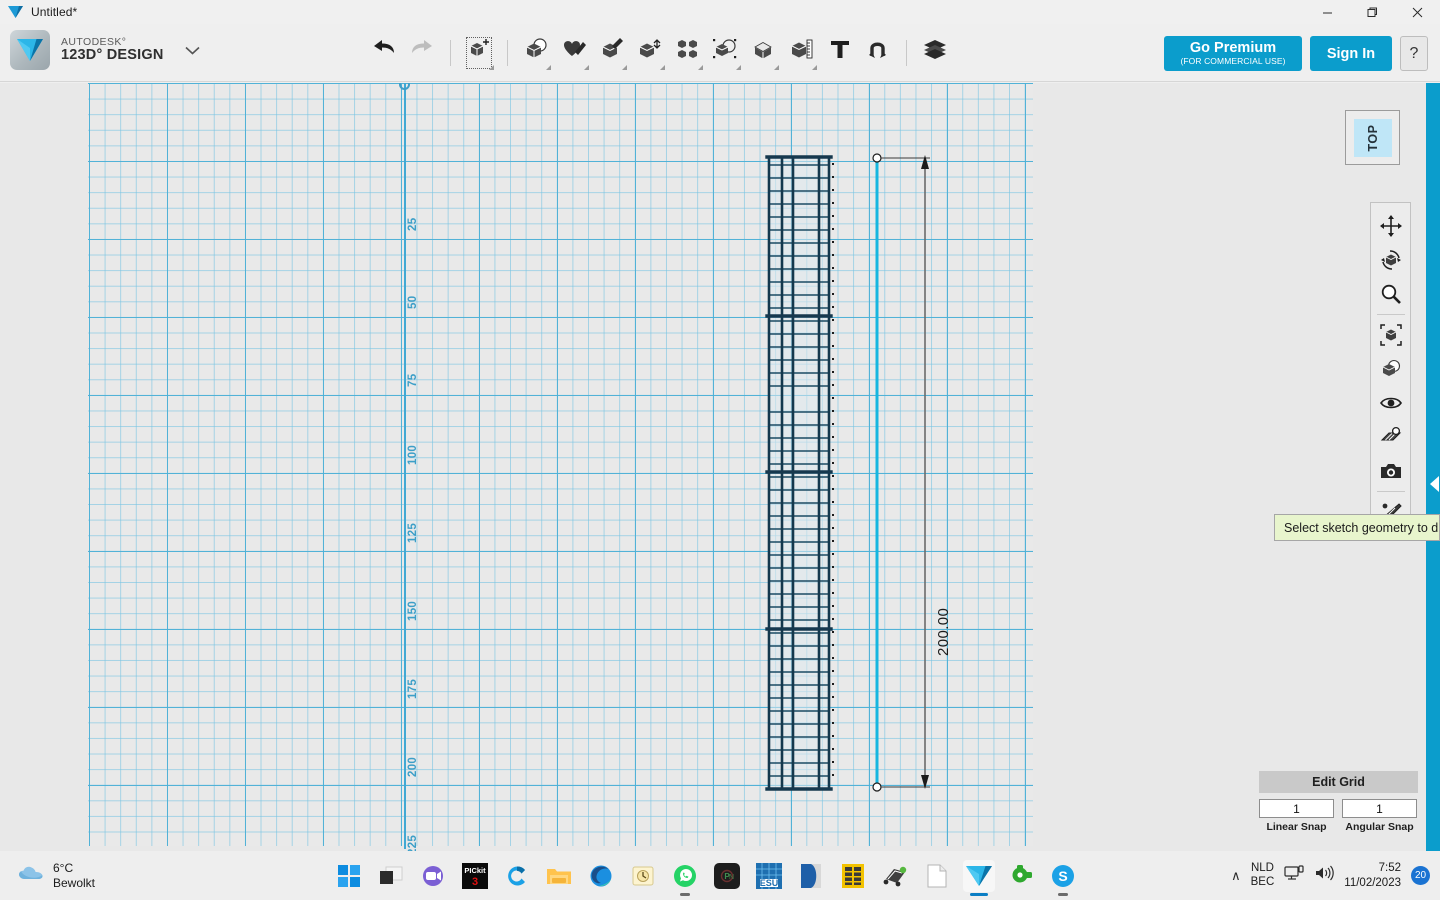 The width and height of the screenshot is (1440, 900). Describe the element at coordinates (479, 53) in the screenshot. I see `transform-button` at that location.